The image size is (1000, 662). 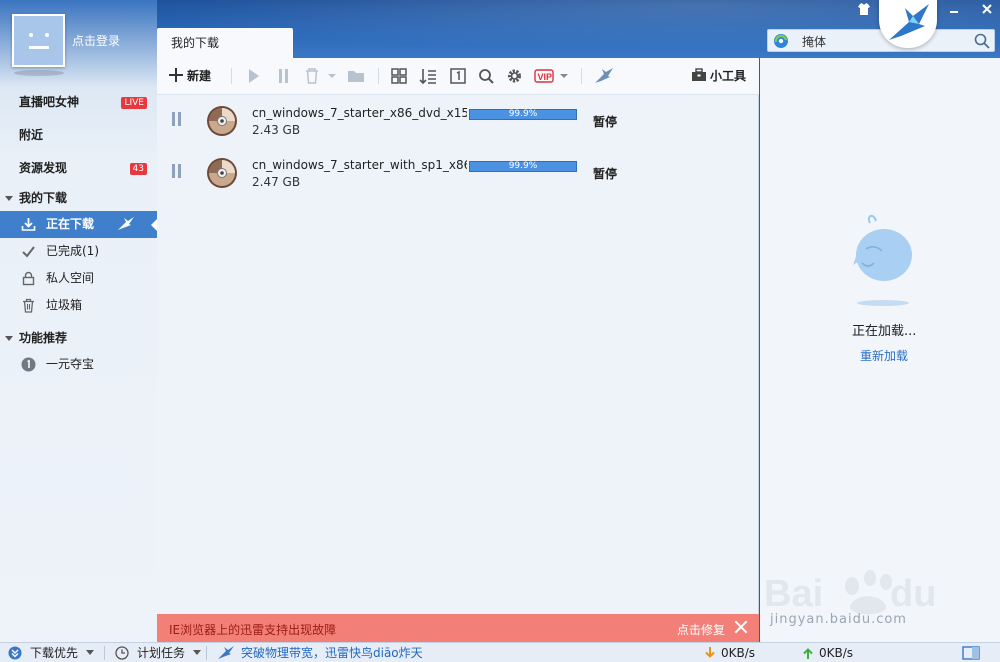 I want to click on file-size: 2.47 GB, so click(x=276, y=182).